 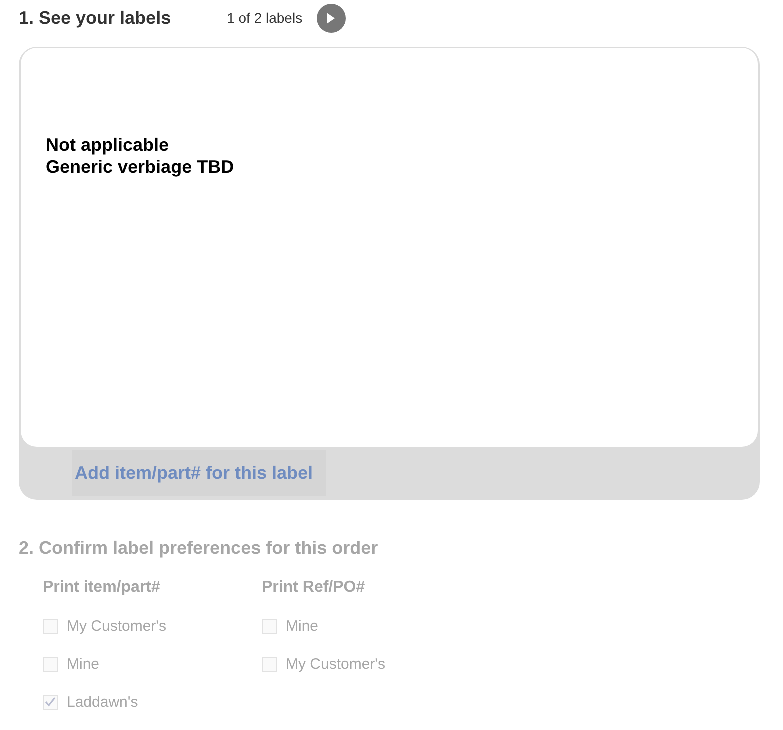 What do you see at coordinates (102, 588) in the screenshot?
I see `group-heading: Print item/part#` at bounding box center [102, 588].